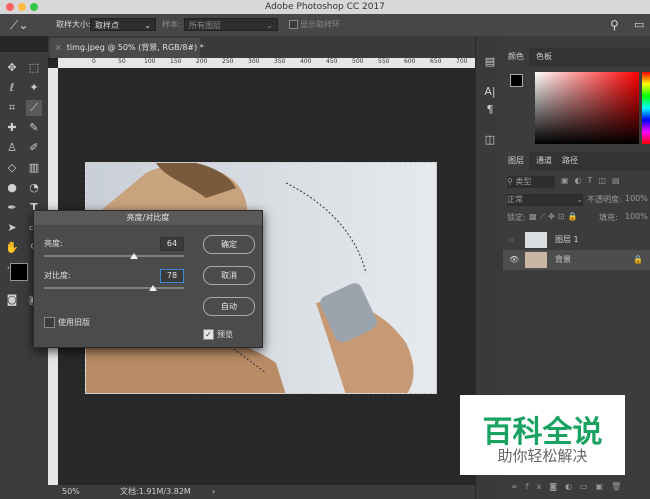 The image size is (650, 499). Describe the element at coordinates (22, 7) in the screenshot. I see `minimize-window-button` at that location.